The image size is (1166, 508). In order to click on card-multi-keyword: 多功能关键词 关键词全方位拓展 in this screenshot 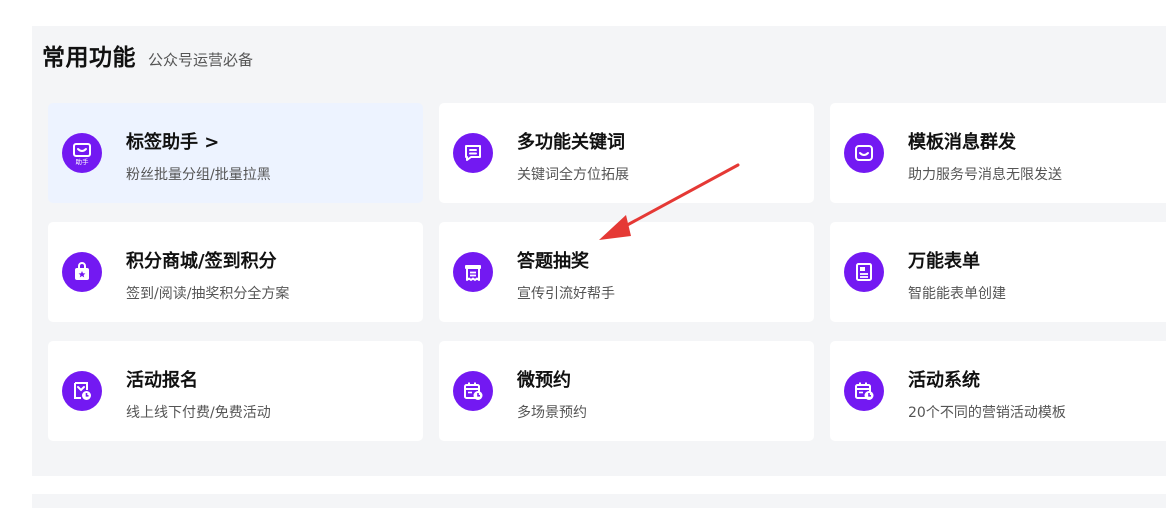, I will do `click(626, 153)`.